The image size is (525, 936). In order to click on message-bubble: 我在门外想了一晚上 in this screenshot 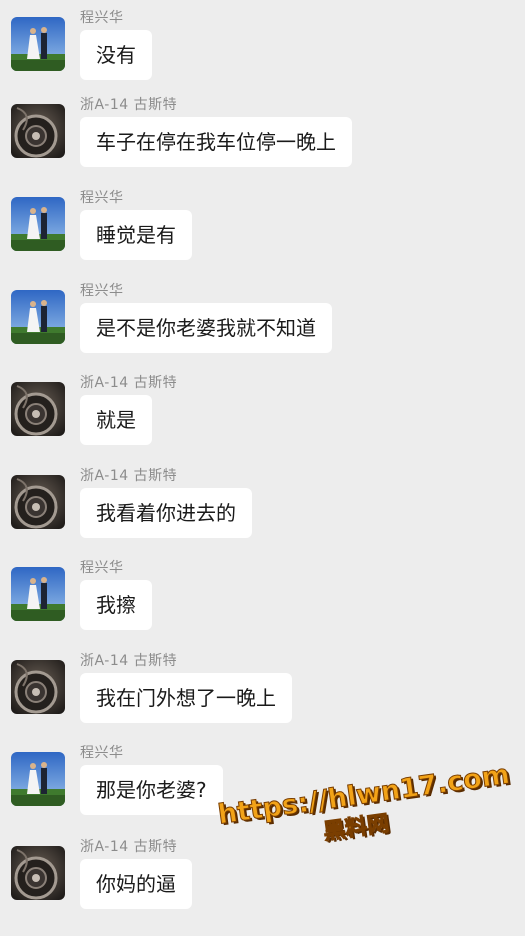, I will do `click(186, 698)`.